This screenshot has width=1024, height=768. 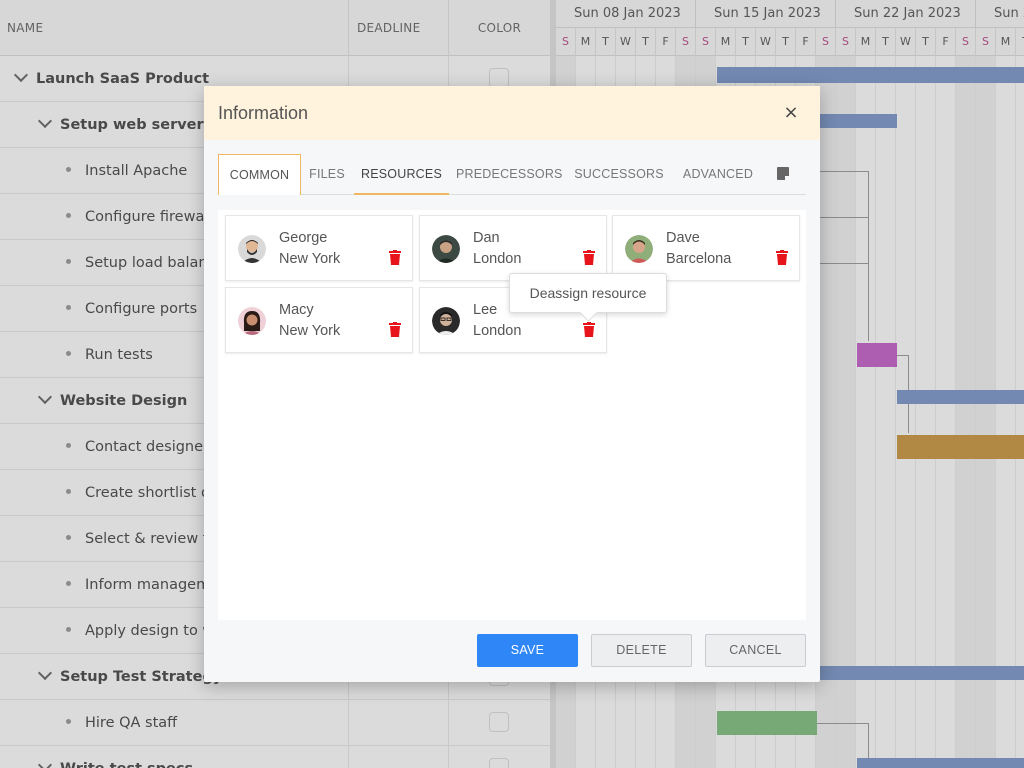 I want to click on dialog-title: Information, so click(x=263, y=113).